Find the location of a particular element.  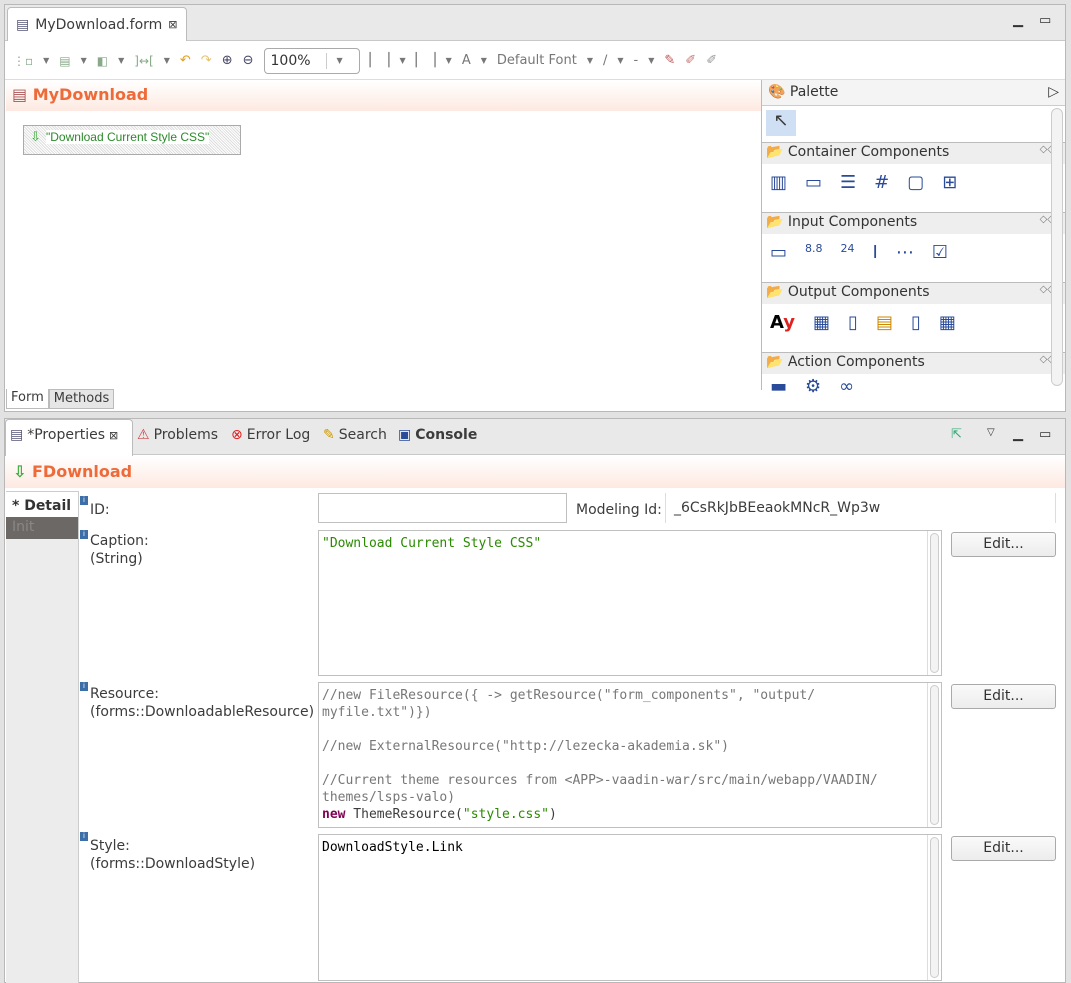

properties-side-tabs: * Detail Init is located at coordinates (42, 737).